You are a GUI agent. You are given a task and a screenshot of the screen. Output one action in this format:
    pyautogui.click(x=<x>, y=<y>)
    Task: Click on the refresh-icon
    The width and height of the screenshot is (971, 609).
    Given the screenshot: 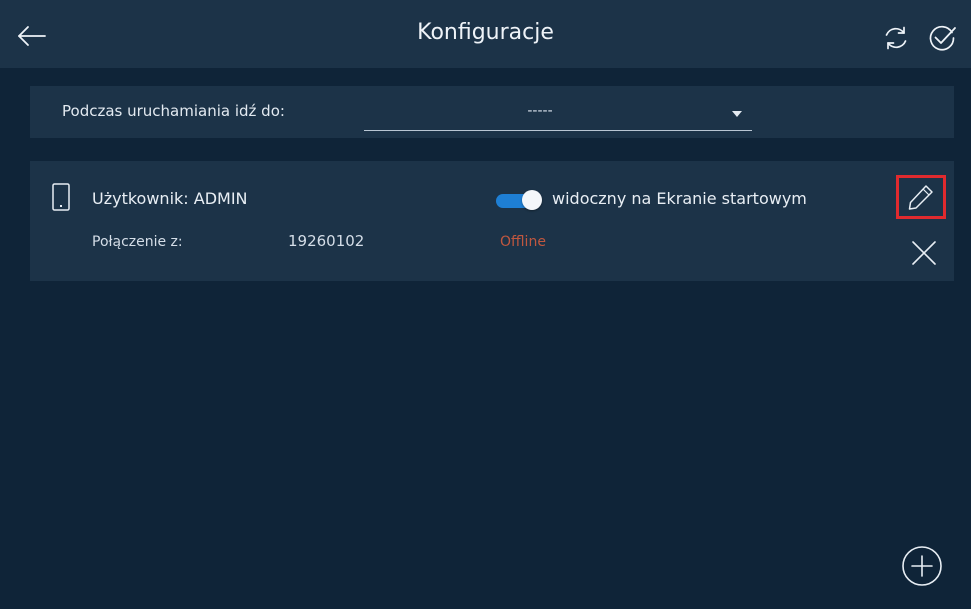 What is the action you would take?
    pyautogui.click(x=896, y=38)
    